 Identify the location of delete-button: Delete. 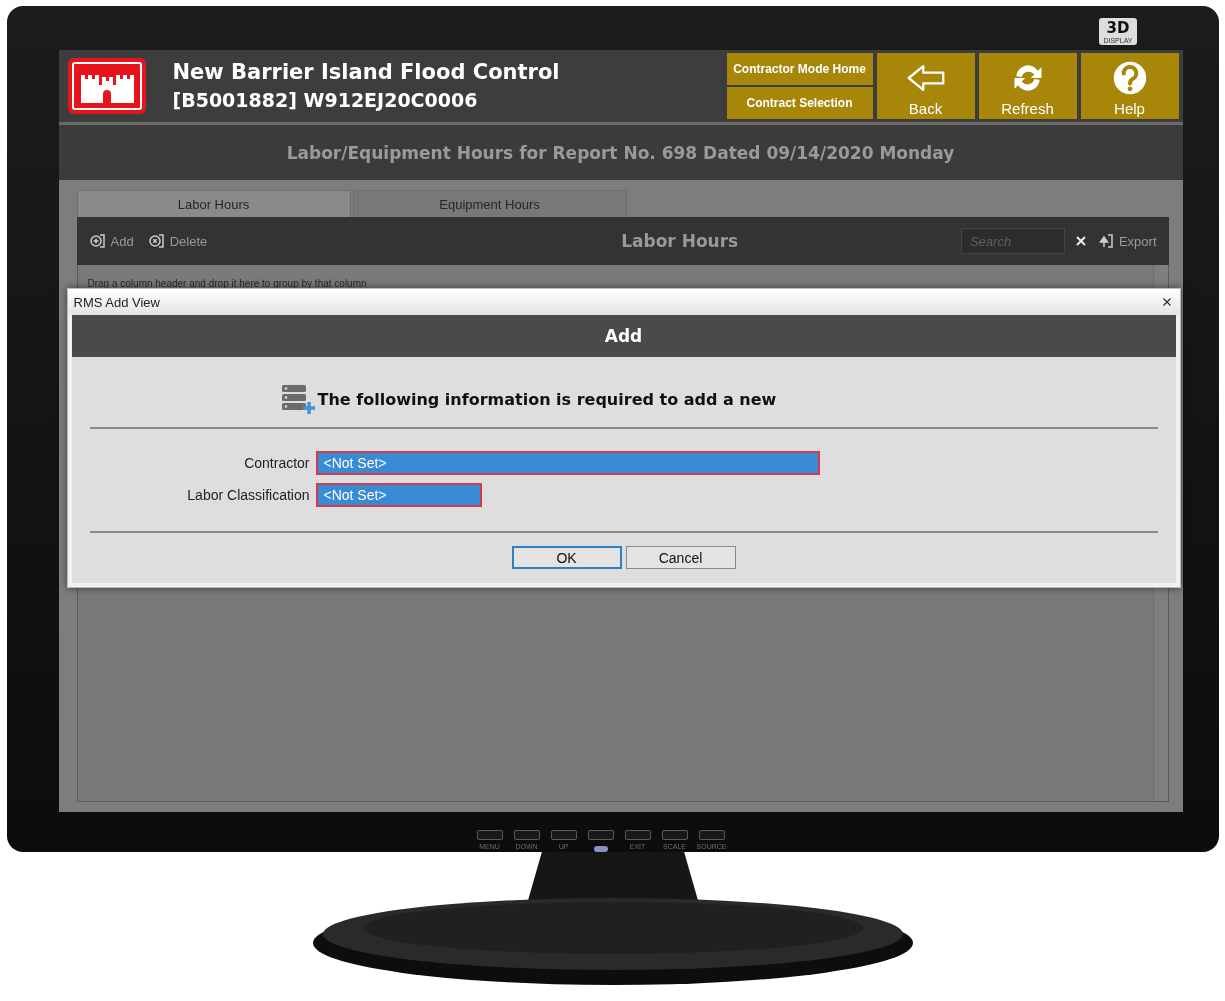
(177, 241).